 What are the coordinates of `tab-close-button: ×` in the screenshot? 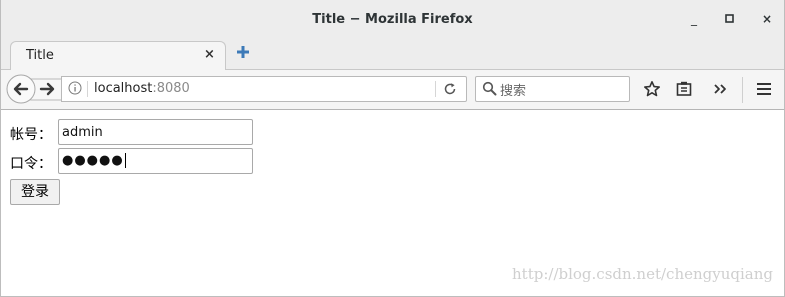 It's located at (209, 54).